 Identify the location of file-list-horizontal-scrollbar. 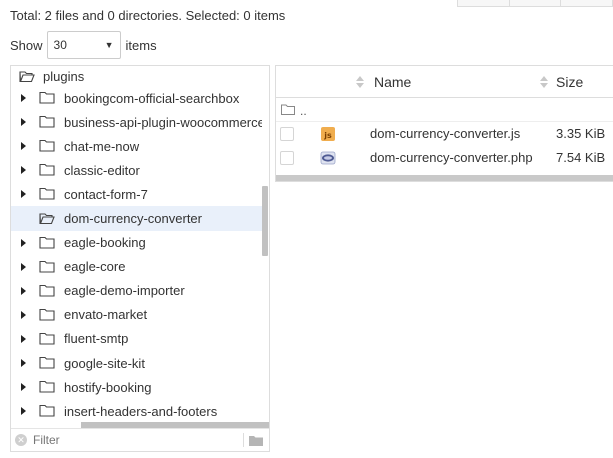
(444, 178).